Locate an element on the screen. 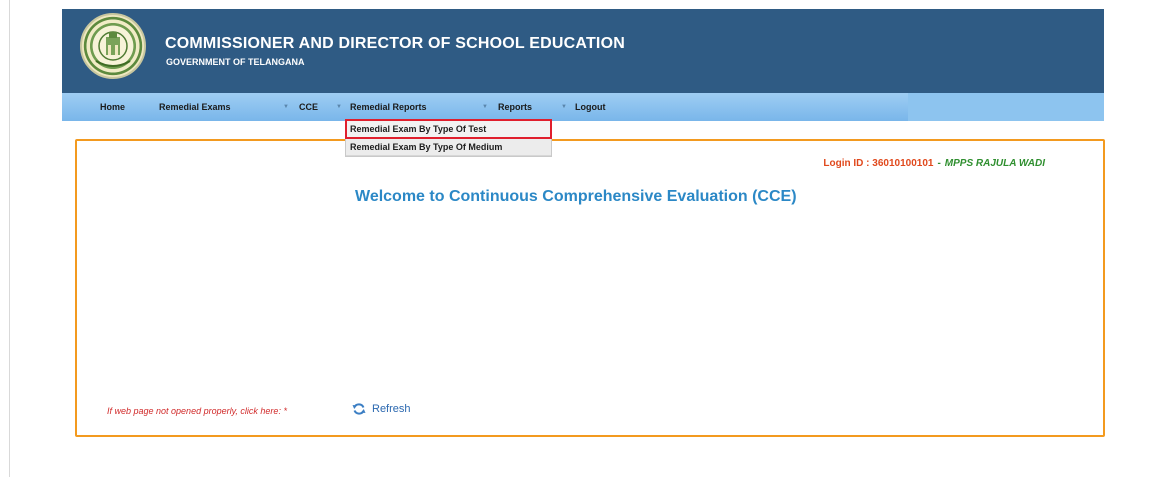  refresh-label: Refresh is located at coordinates (391, 409).